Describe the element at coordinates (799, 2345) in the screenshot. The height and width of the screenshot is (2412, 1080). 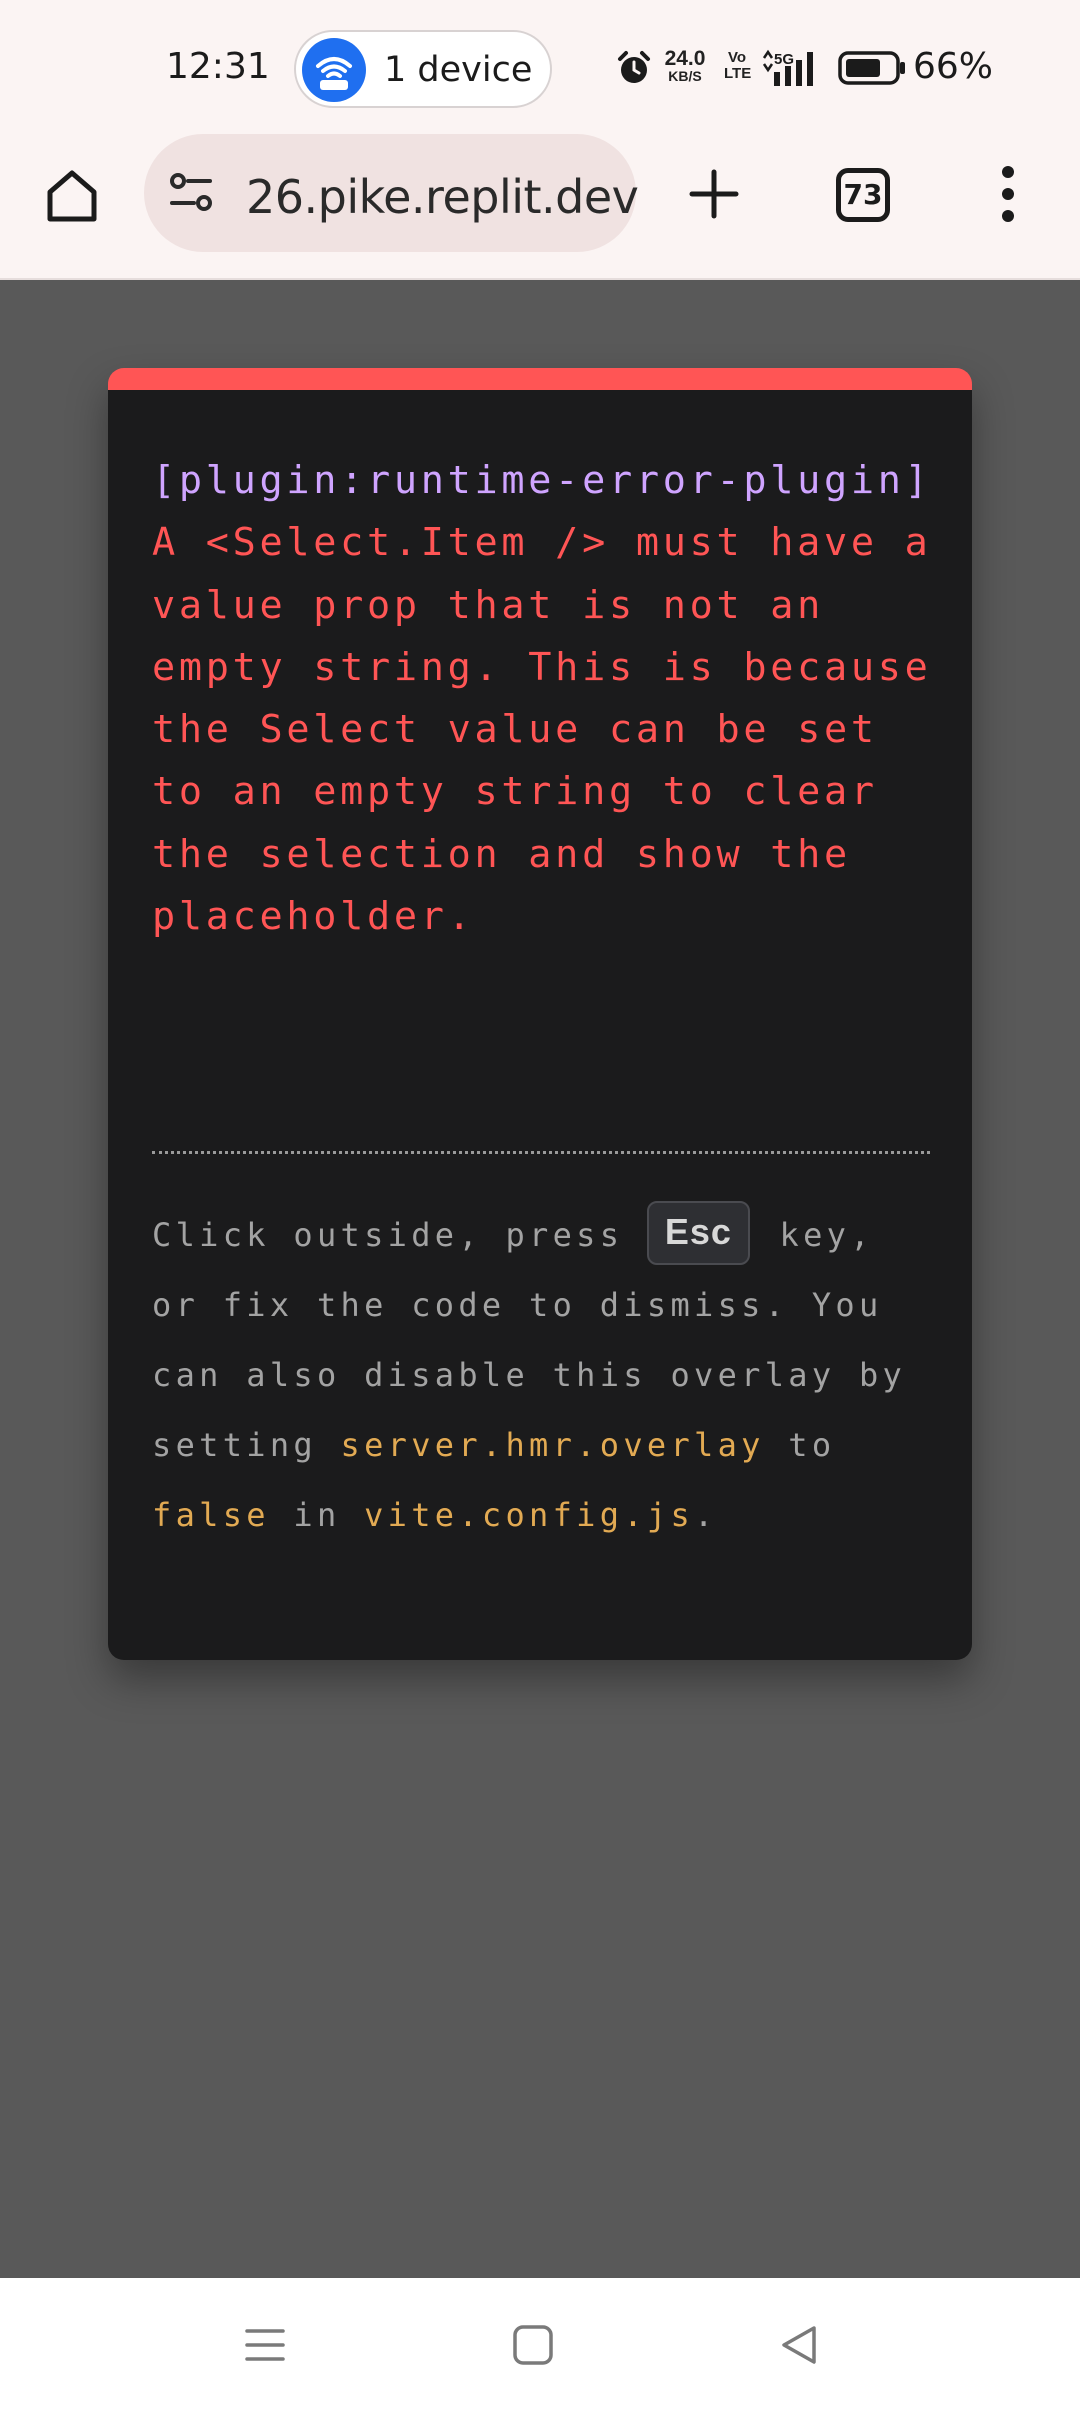
I see `back-icon` at that location.